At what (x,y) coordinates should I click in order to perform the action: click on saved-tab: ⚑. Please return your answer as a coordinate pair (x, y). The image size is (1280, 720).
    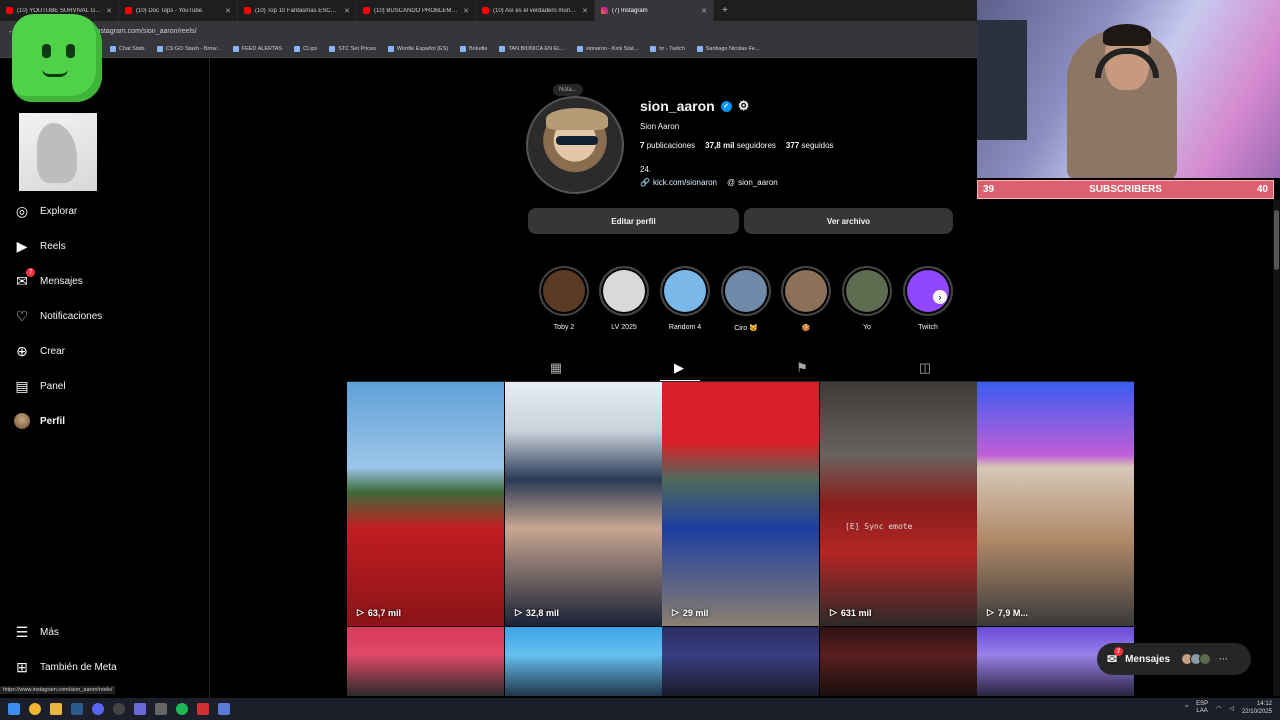
    Looking at the image, I should click on (802, 368).